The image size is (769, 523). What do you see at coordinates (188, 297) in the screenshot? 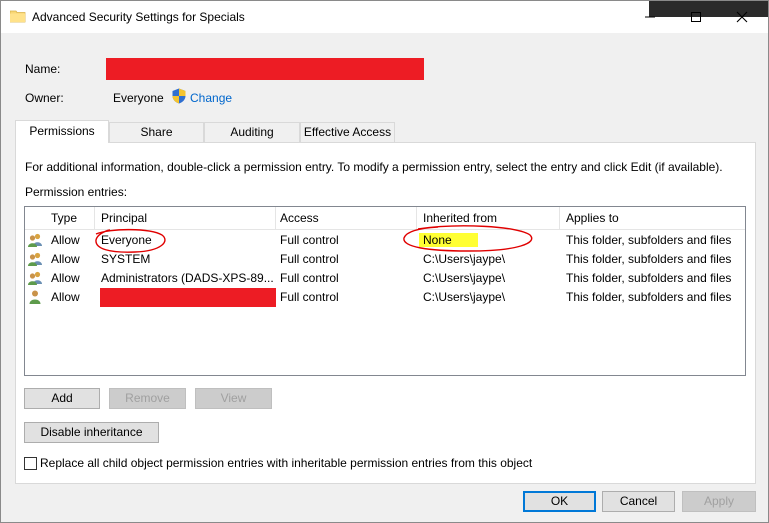
I see `redacted-principal` at bounding box center [188, 297].